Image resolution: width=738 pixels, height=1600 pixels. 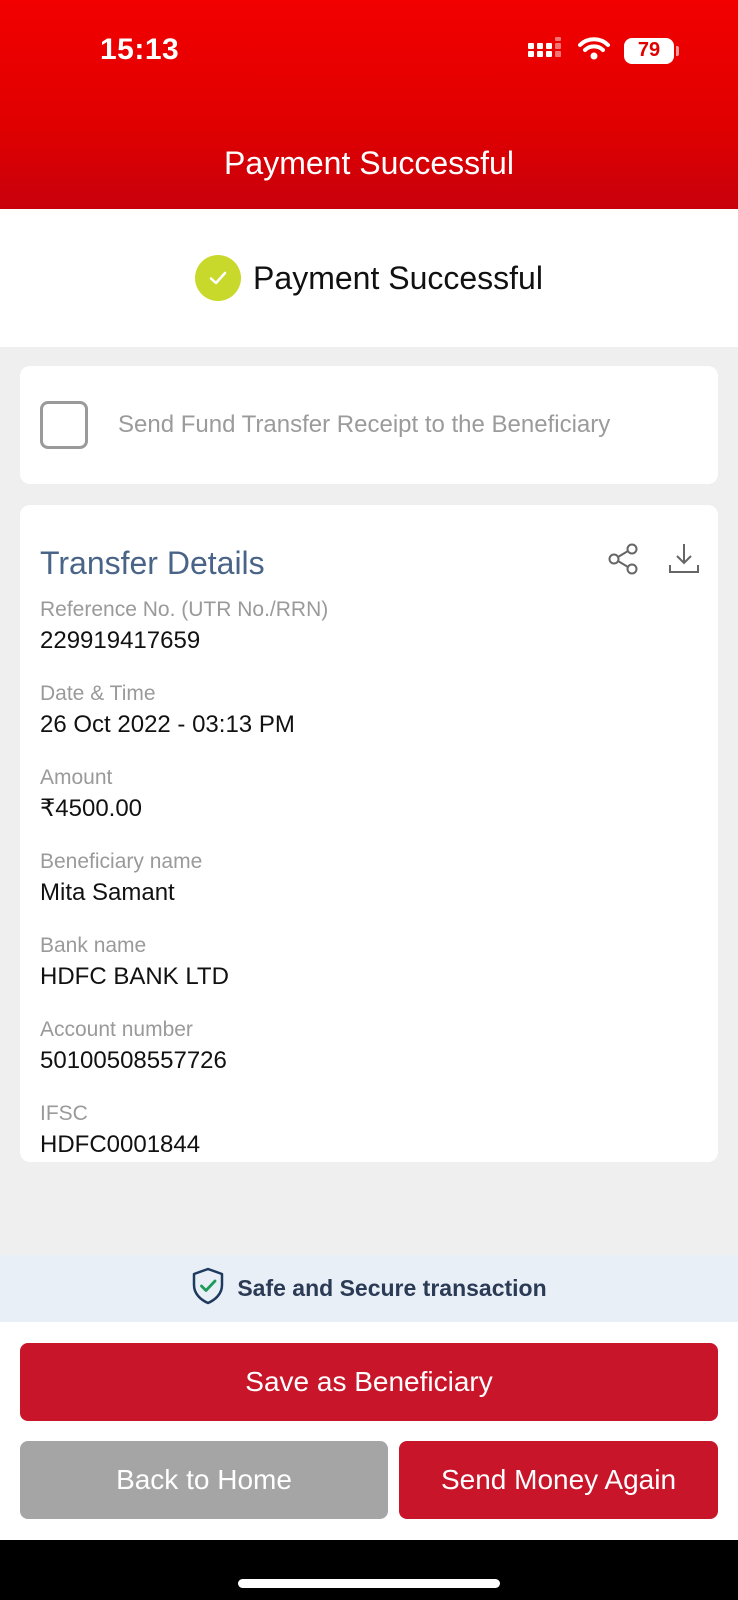 What do you see at coordinates (208, 1288) in the screenshot?
I see `shield-check-icon` at bounding box center [208, 1288].